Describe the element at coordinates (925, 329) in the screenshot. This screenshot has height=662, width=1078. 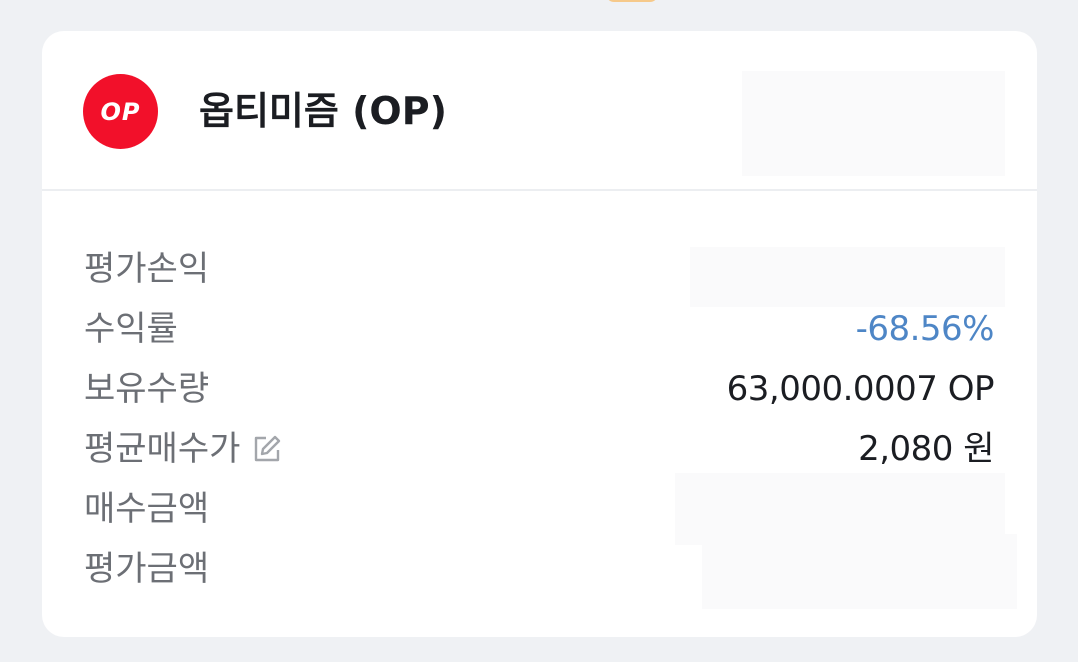
I see `return-rate-value: -68.56%` at that location.